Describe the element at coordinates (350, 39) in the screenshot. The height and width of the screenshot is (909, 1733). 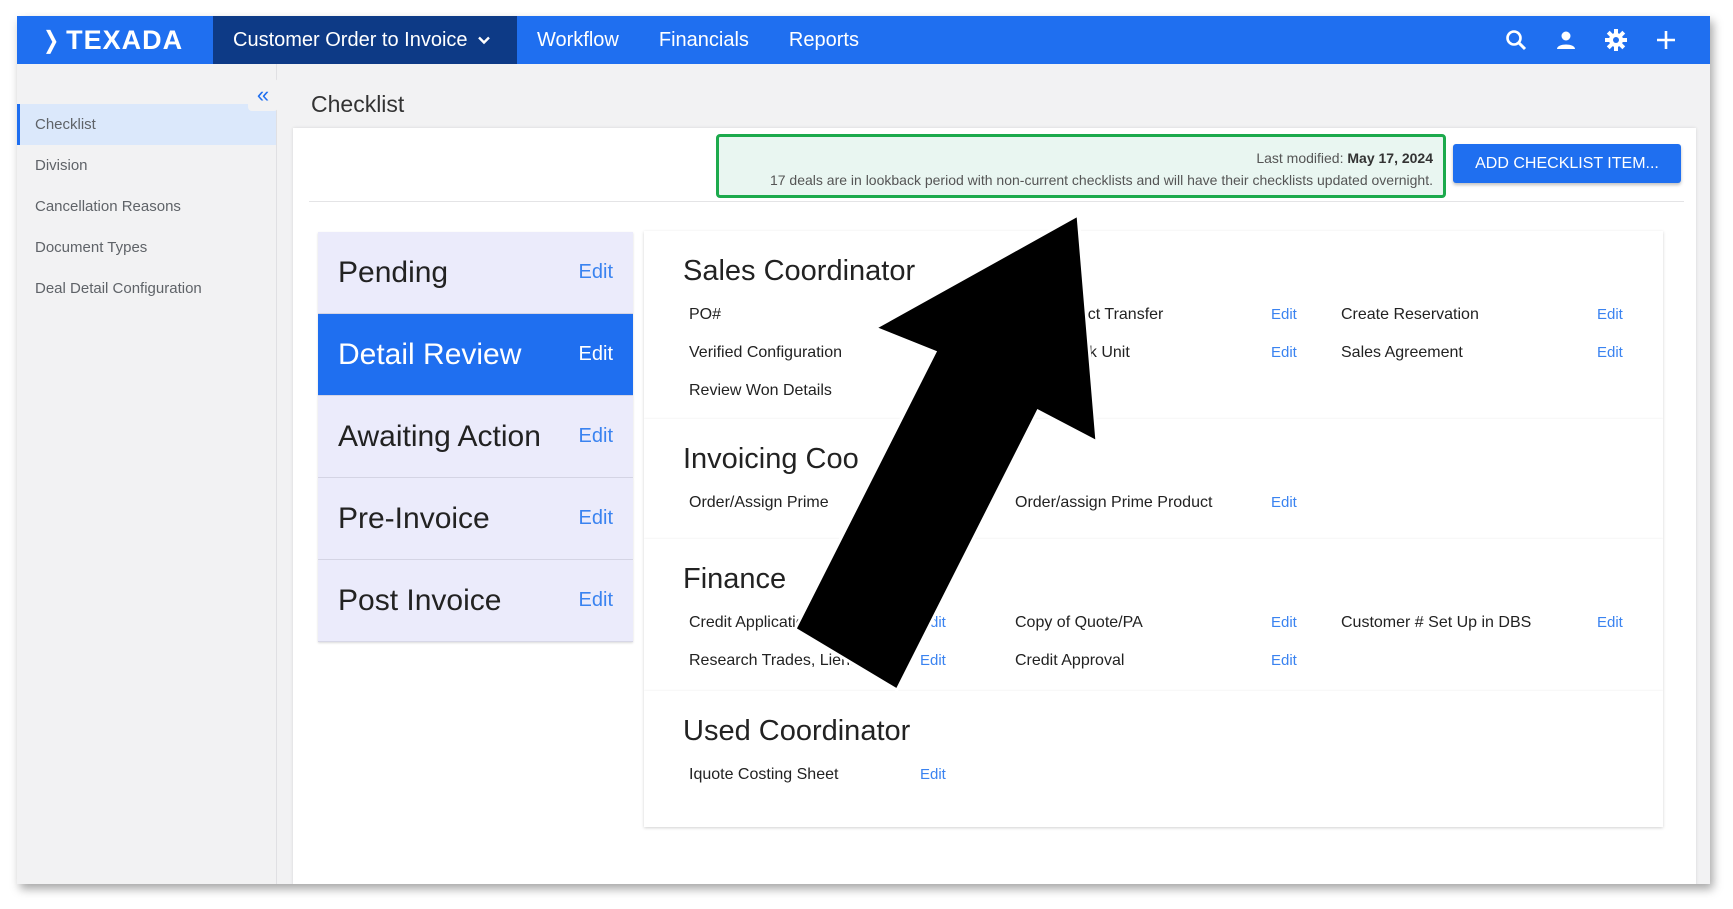
I see `module-name: Customer Order to Invoice` at that location.